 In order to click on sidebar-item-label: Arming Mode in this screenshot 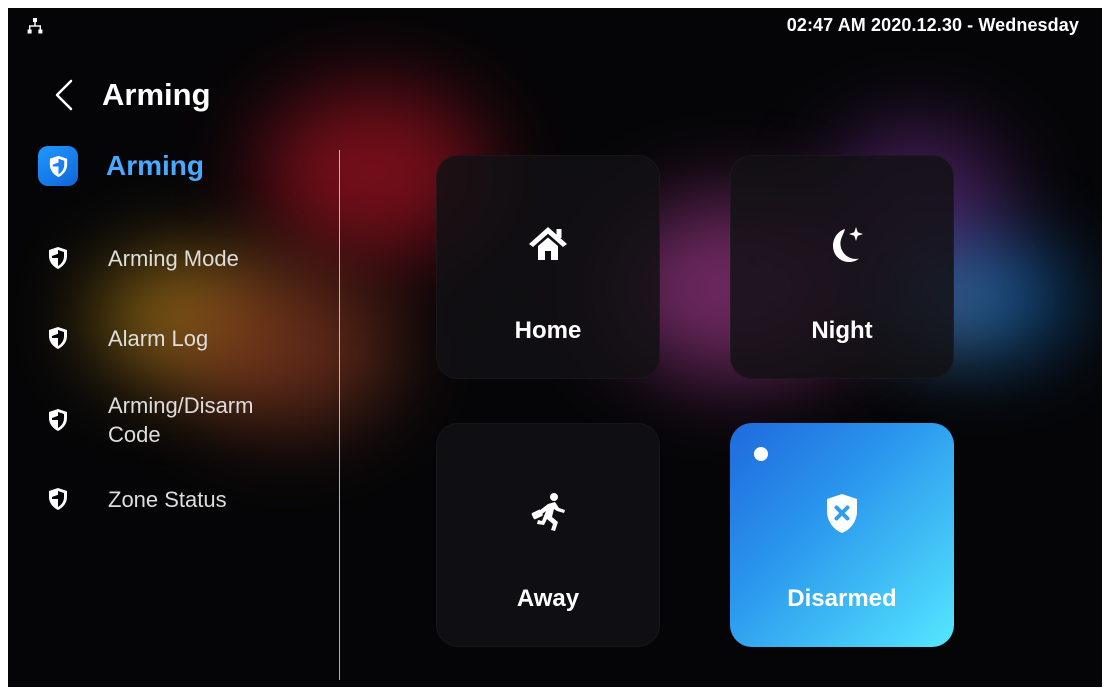, I will do `click(173, 258)`.